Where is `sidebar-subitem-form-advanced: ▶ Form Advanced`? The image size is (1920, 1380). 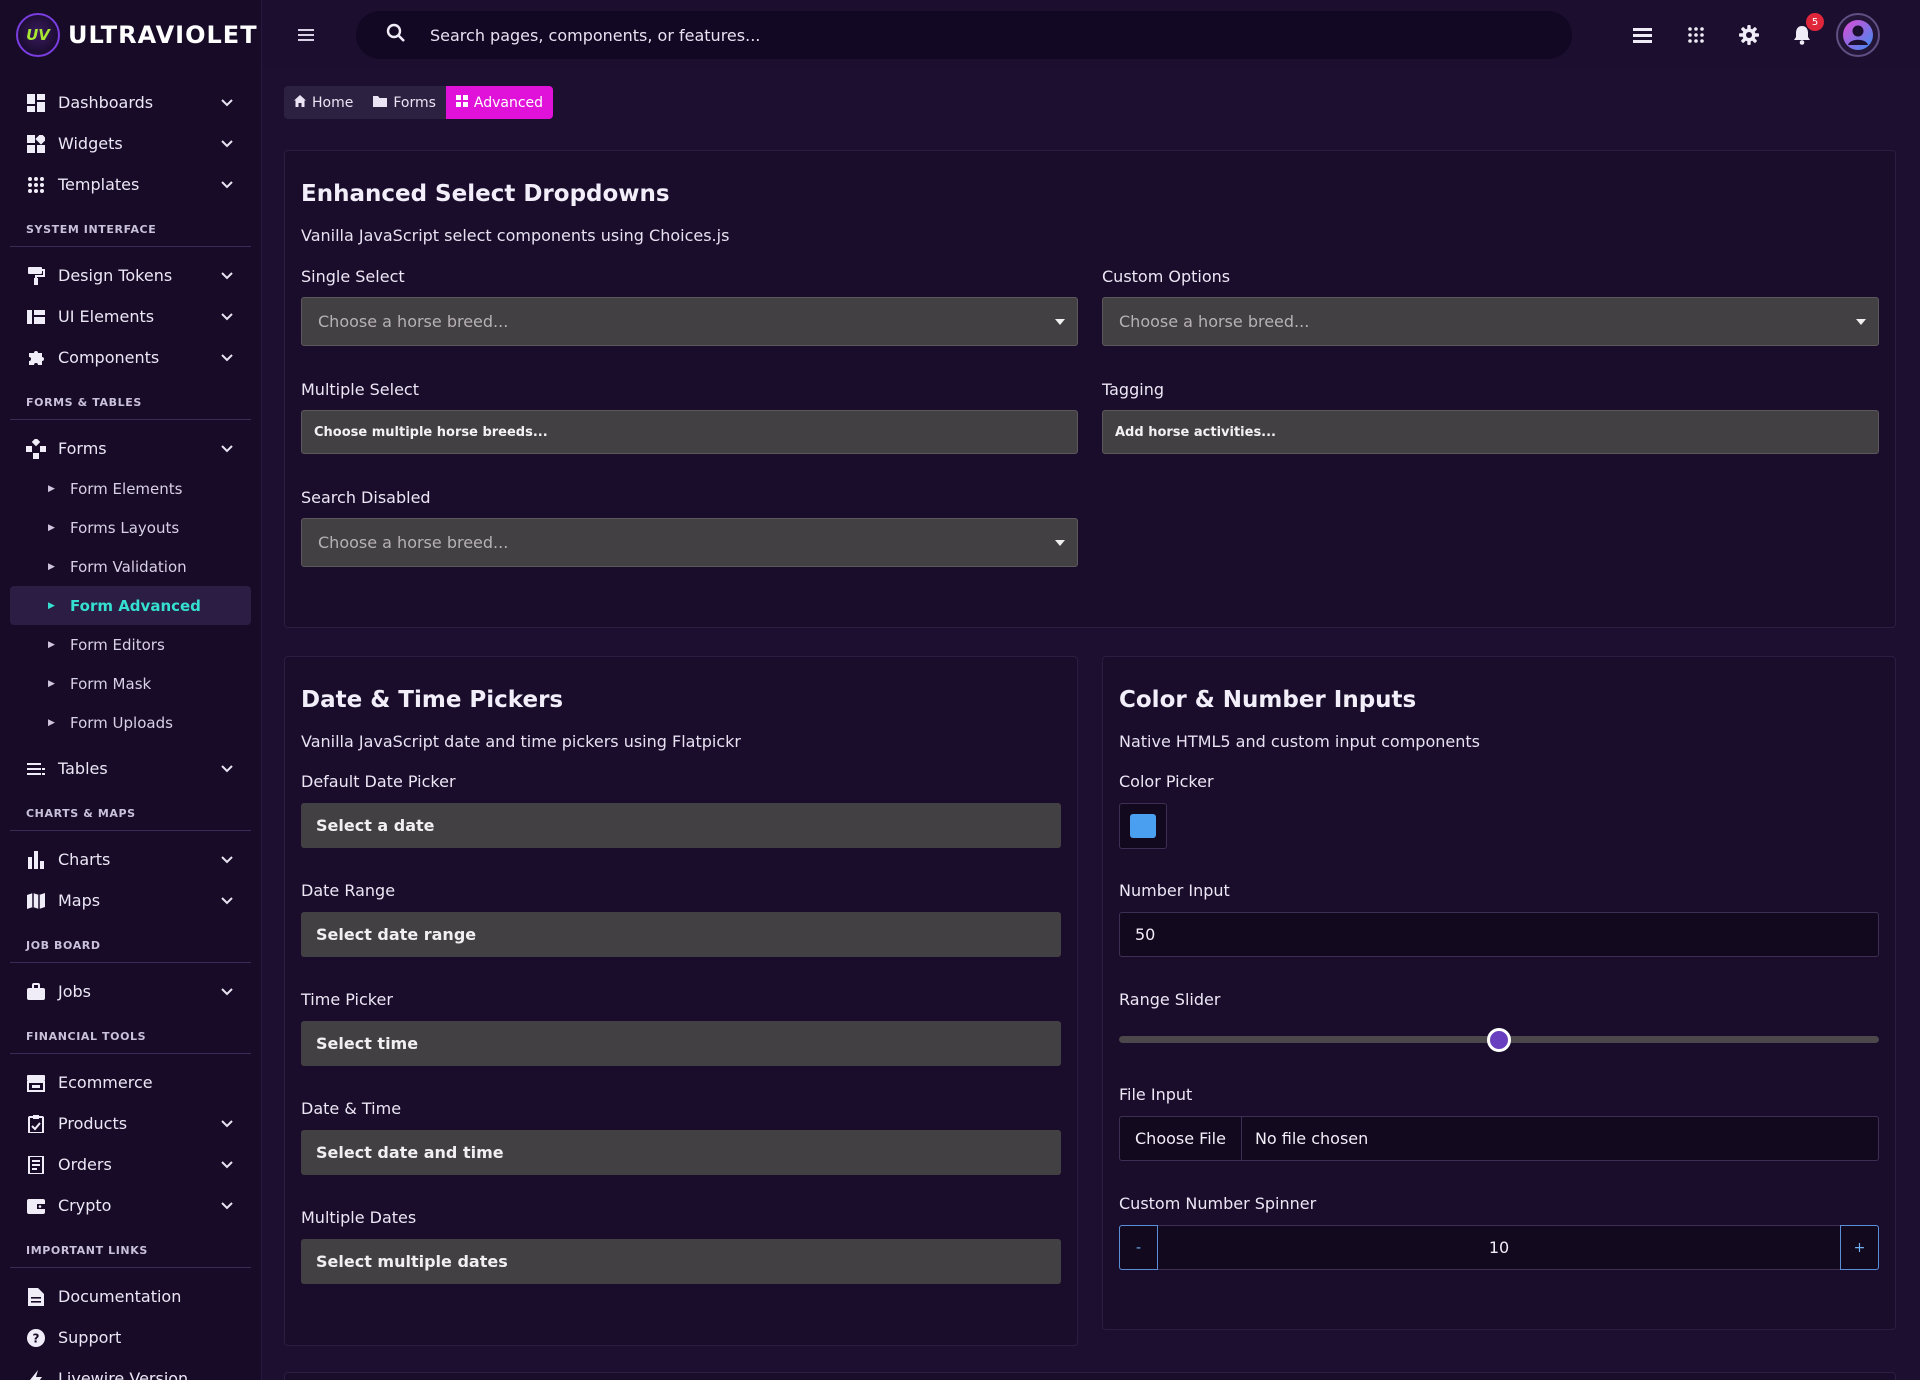
sidebar-subitem-form-advanced: ▶ Form Advanced is located at coordinates (130, 605).